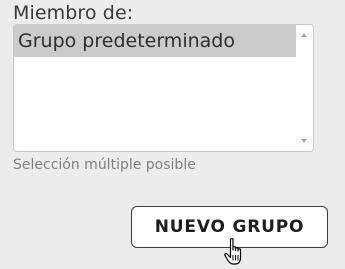 The width and height of the screenshot is (345, 269). Describe the element at coordinates (304, 35) in the screenshot. I see `scroll-up-arrow-icon` at that location.